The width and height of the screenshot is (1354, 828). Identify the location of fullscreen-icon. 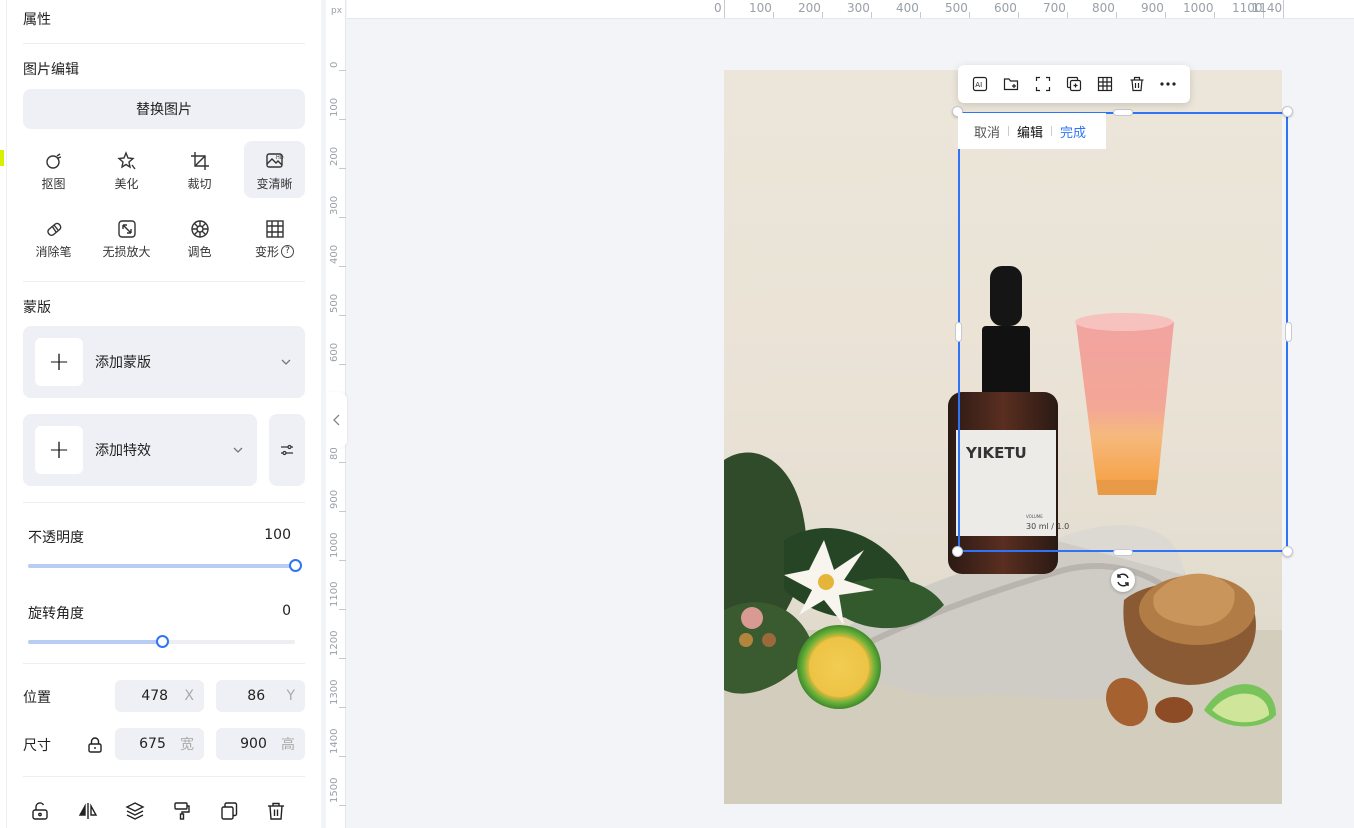
(1042, 84).